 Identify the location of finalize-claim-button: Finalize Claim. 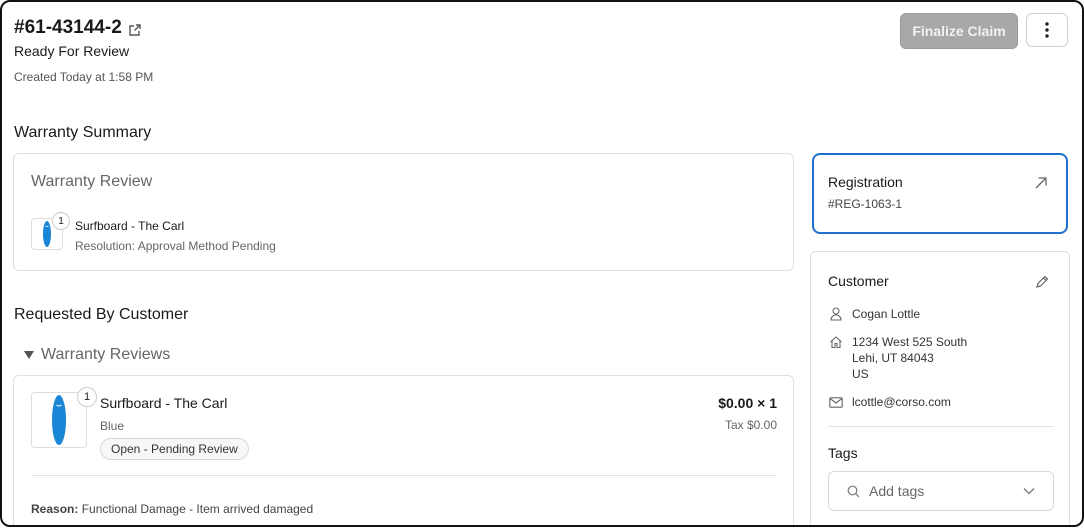
(959, 31).